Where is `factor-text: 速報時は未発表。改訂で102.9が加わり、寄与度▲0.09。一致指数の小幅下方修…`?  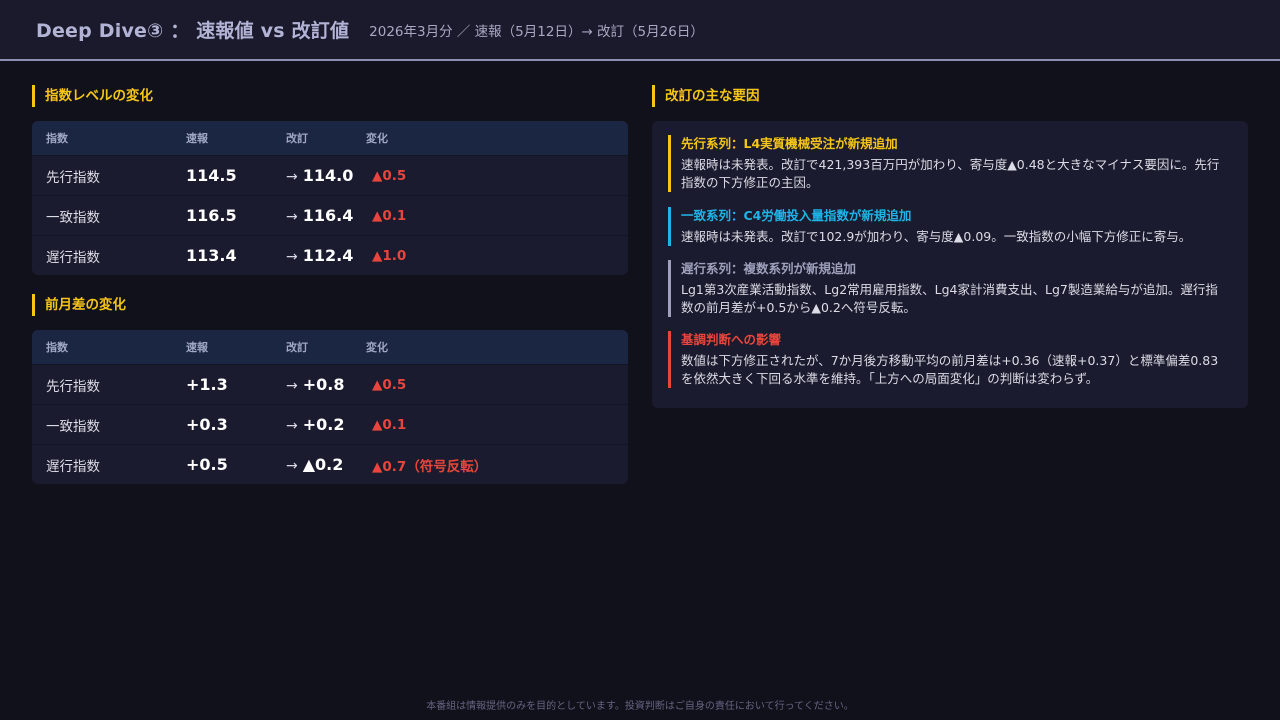 factor-text: 速報時は未発表。改訂で102.9が加わり、寄与度▲0.09。一致指数の小幅下方修… is located at coordinates (936, 236).